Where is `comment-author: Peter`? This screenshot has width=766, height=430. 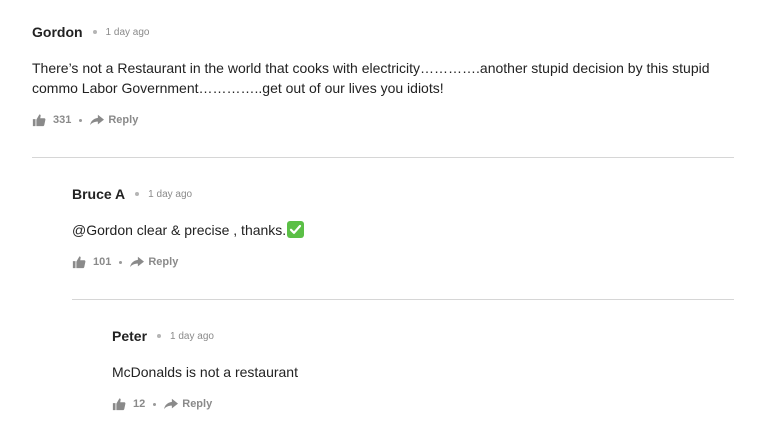
comment-author: Peter is located at coordinates (129, 336).